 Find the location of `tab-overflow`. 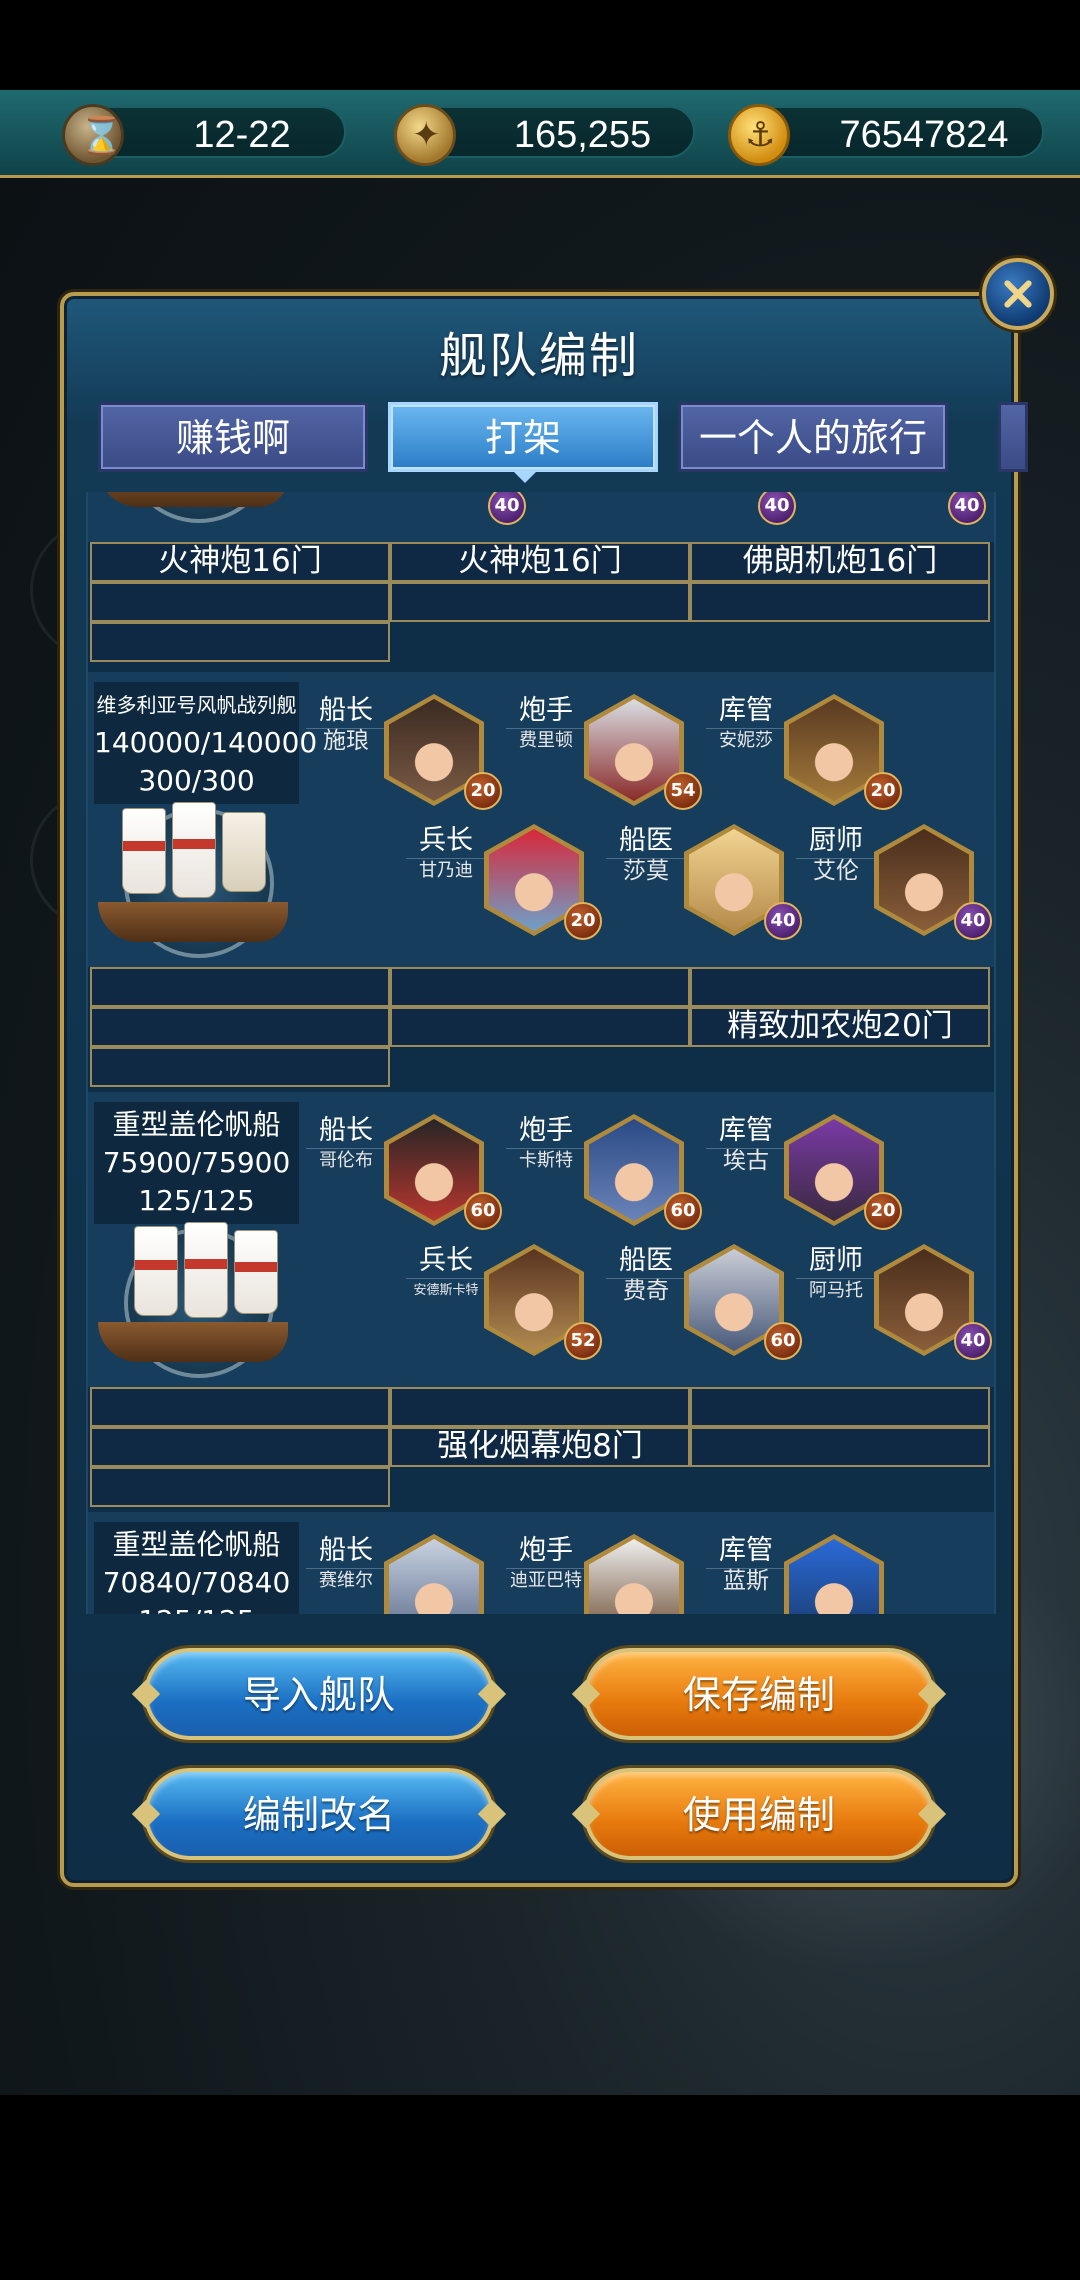

tab-overflow is located at coordinates (1013, 437).